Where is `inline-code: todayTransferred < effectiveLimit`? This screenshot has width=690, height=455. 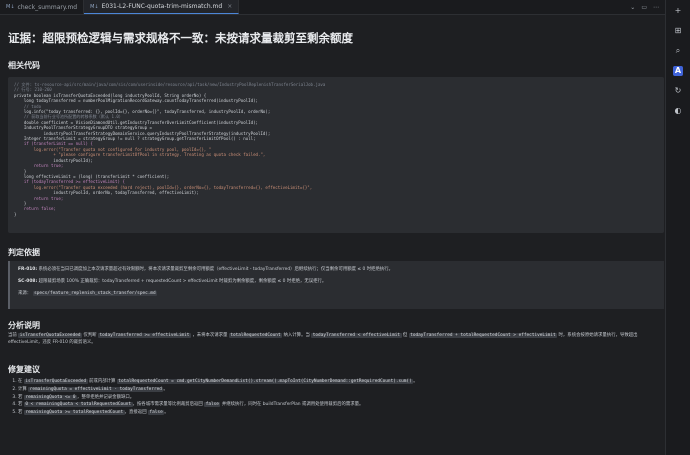
inline-code: todayTransferred < effectiveLimit is located at coordinates (356, 335).